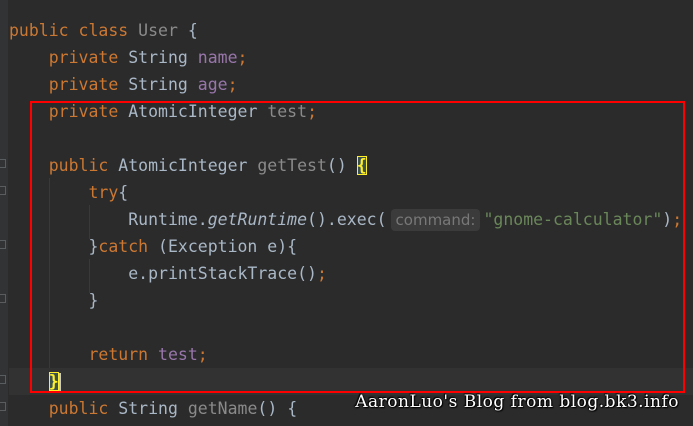 This screenshot has height=426, width=693. What do you see at coordinates (351, 111) in the screenshot?
I see `code-line-4: private AtomicInteger test;` at bounding box center [351, 111].